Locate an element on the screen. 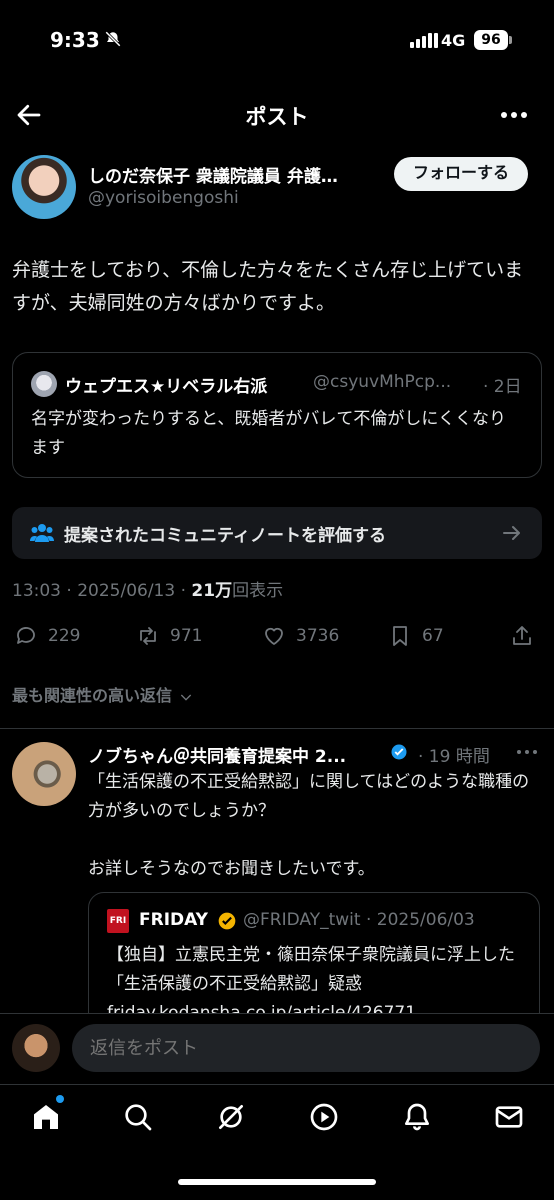 This screenshot has height=1200, width=554. quoted-author-handle: @FRIDAY_twit · 2025/06/03 is located at coordinates (359, 920).